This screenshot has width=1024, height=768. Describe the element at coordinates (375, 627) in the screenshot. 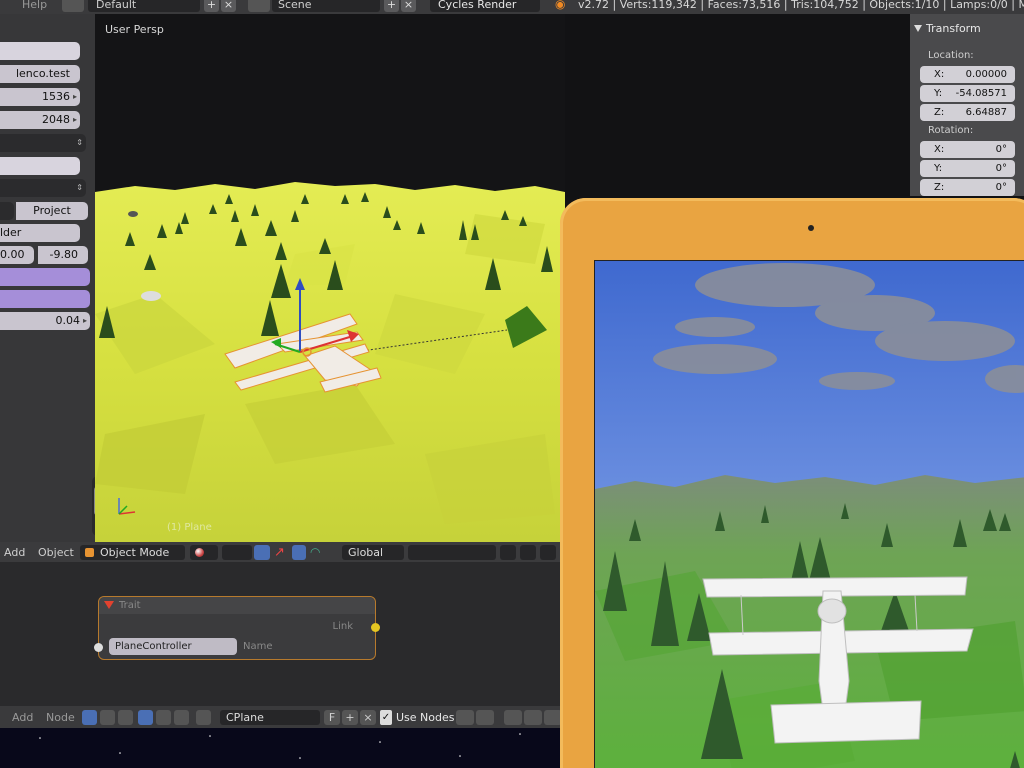

I see `output-socket` at that location.